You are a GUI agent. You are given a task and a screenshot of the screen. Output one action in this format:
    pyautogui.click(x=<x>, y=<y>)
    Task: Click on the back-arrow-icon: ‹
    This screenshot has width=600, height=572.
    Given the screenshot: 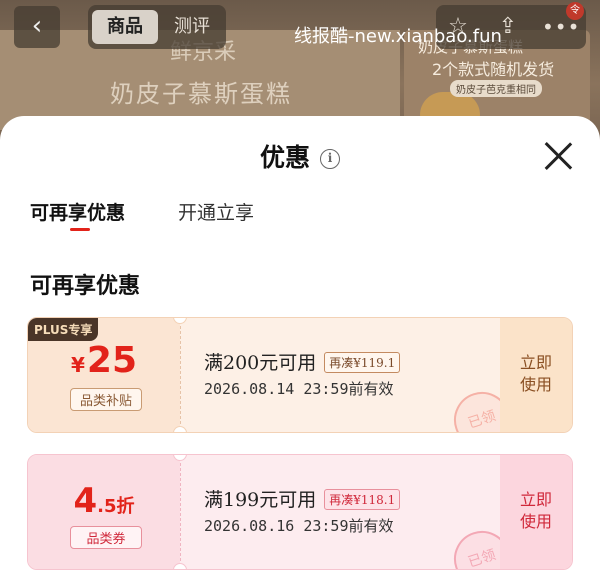 What is the action you would take?
    pyautogui.click(x=37, y=26)
    